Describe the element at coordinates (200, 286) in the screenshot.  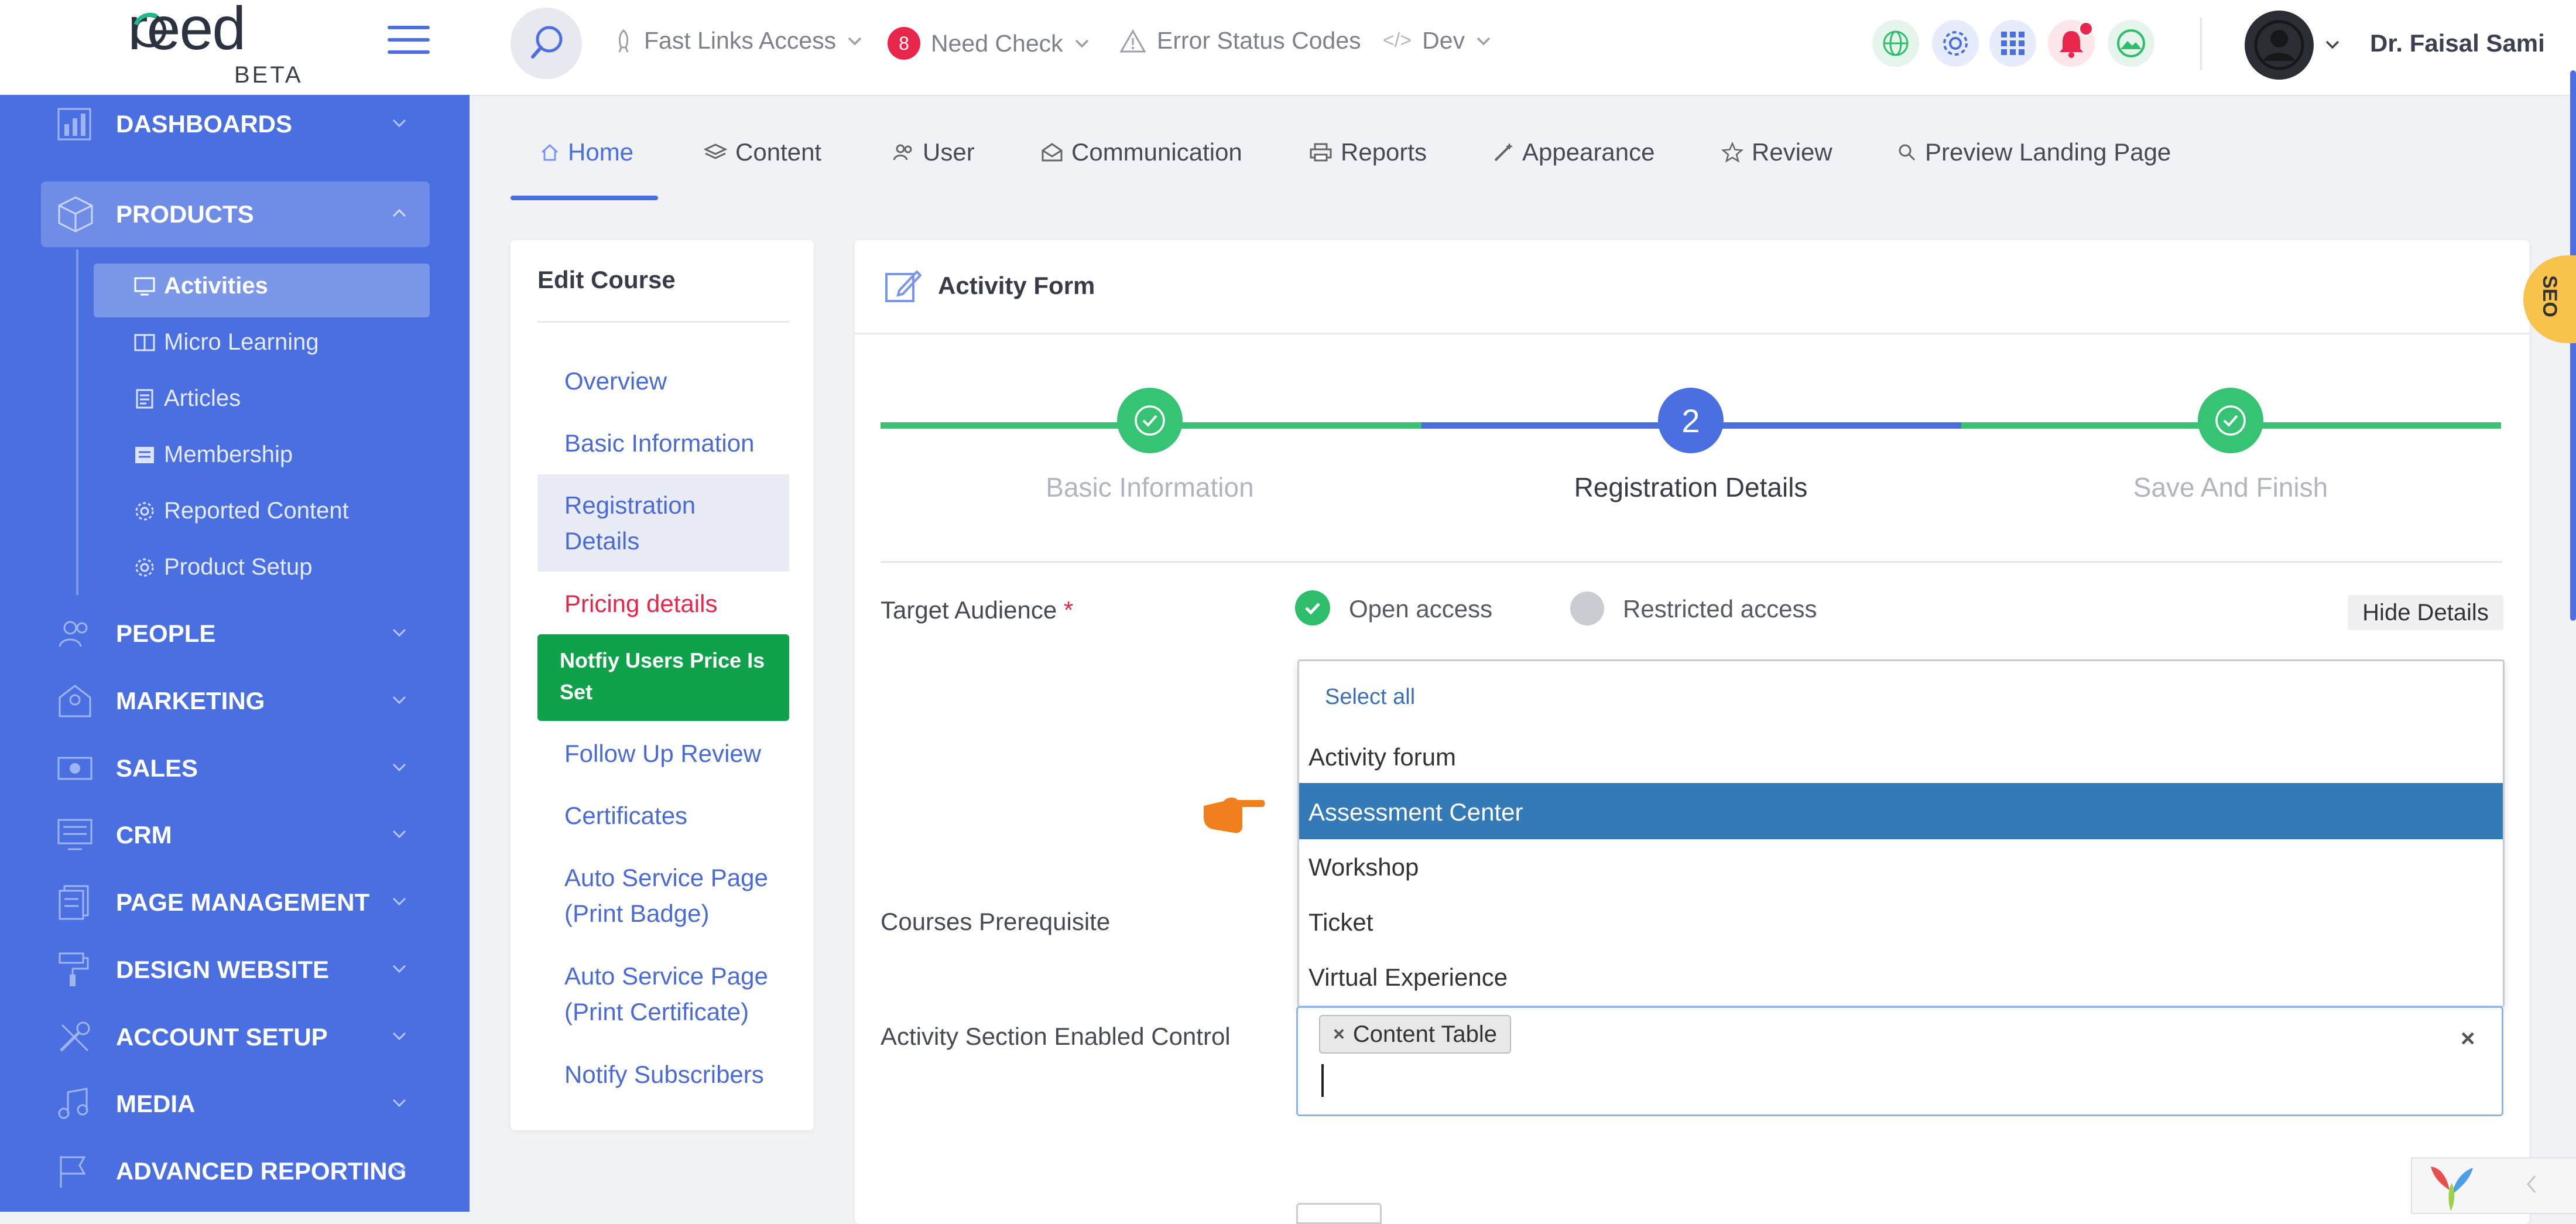
I see `submenu-item-activities: Activities` at that location.